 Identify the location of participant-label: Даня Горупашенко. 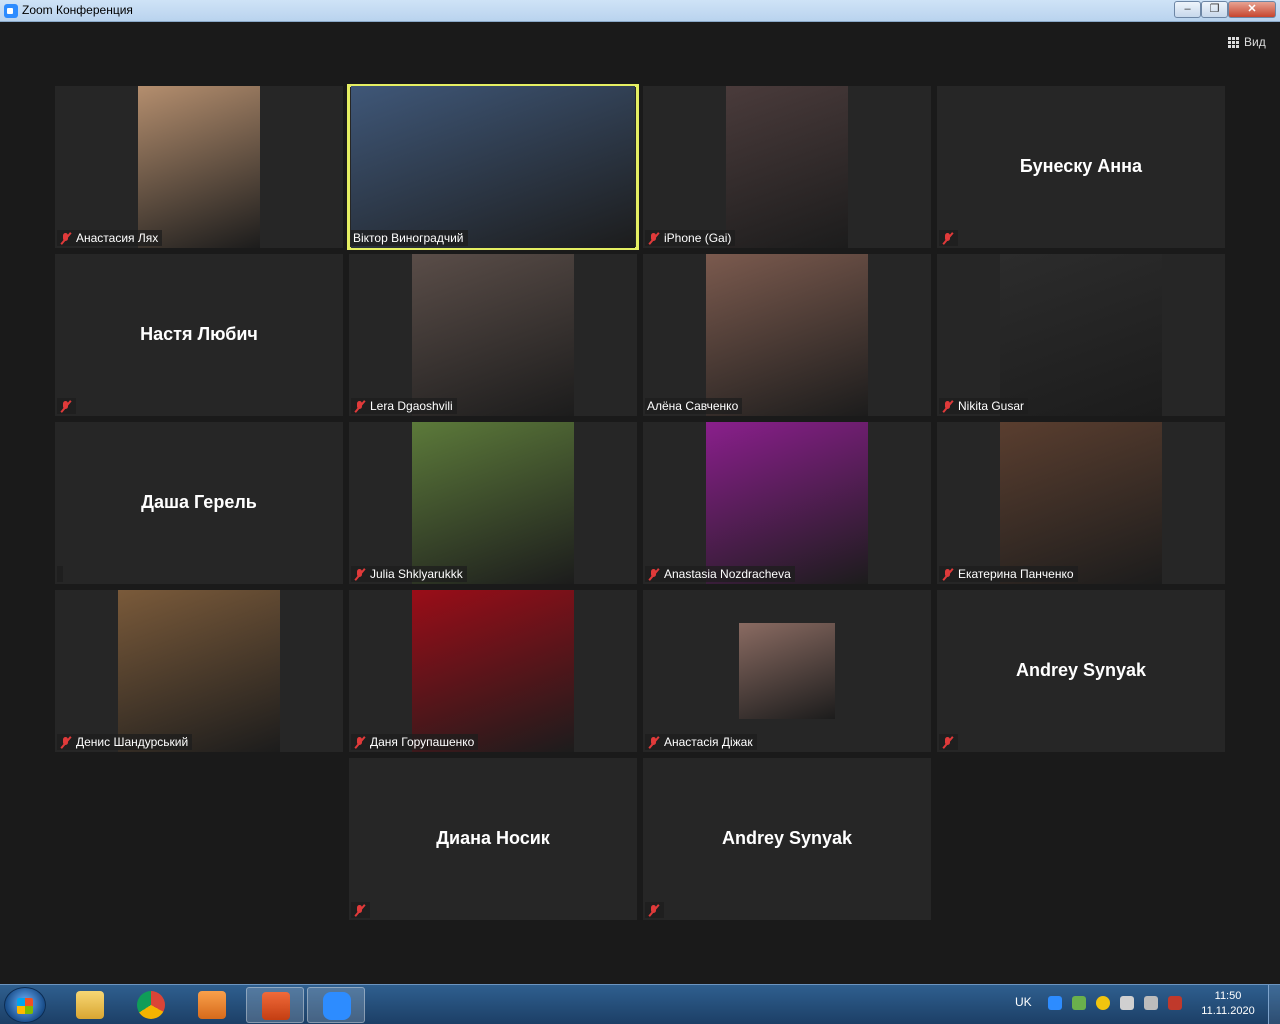
(415, 742).